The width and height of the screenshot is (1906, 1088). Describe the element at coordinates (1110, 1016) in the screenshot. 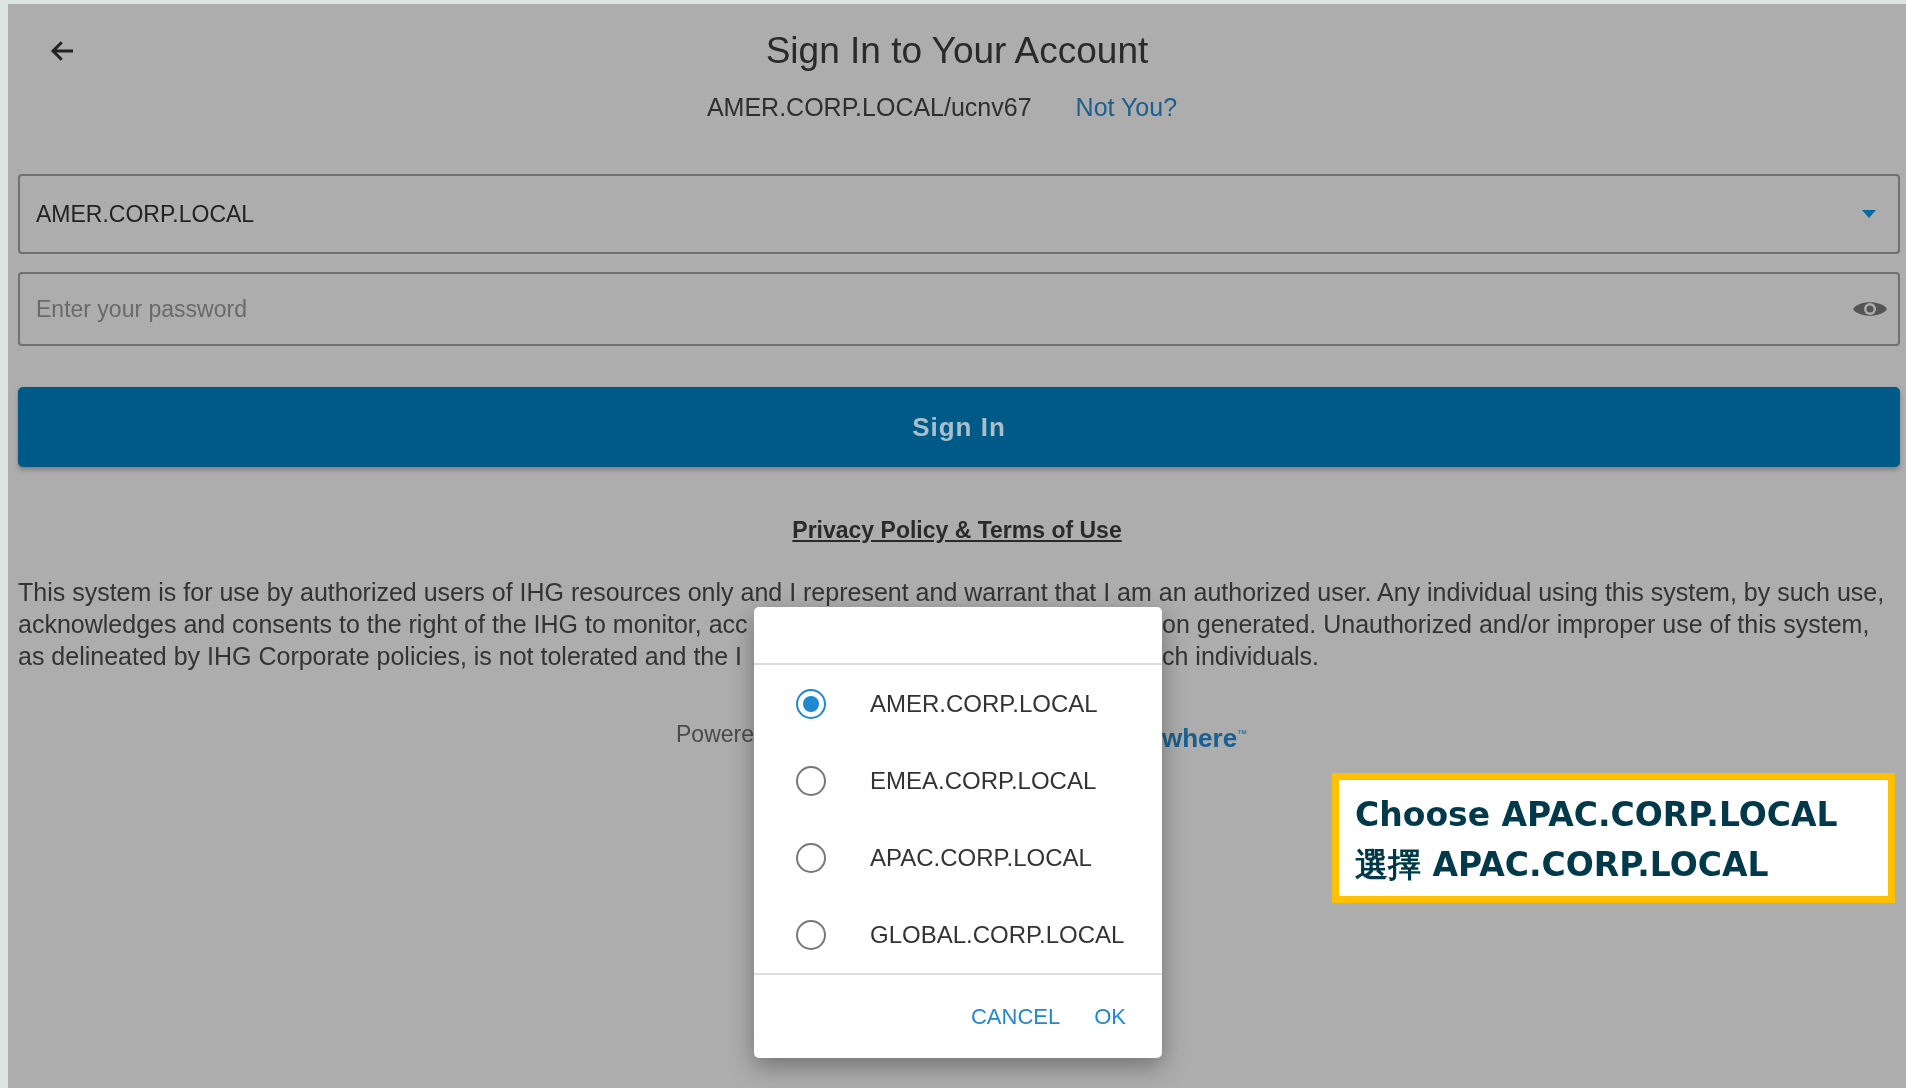

I see `ok-button: OK` at that location.